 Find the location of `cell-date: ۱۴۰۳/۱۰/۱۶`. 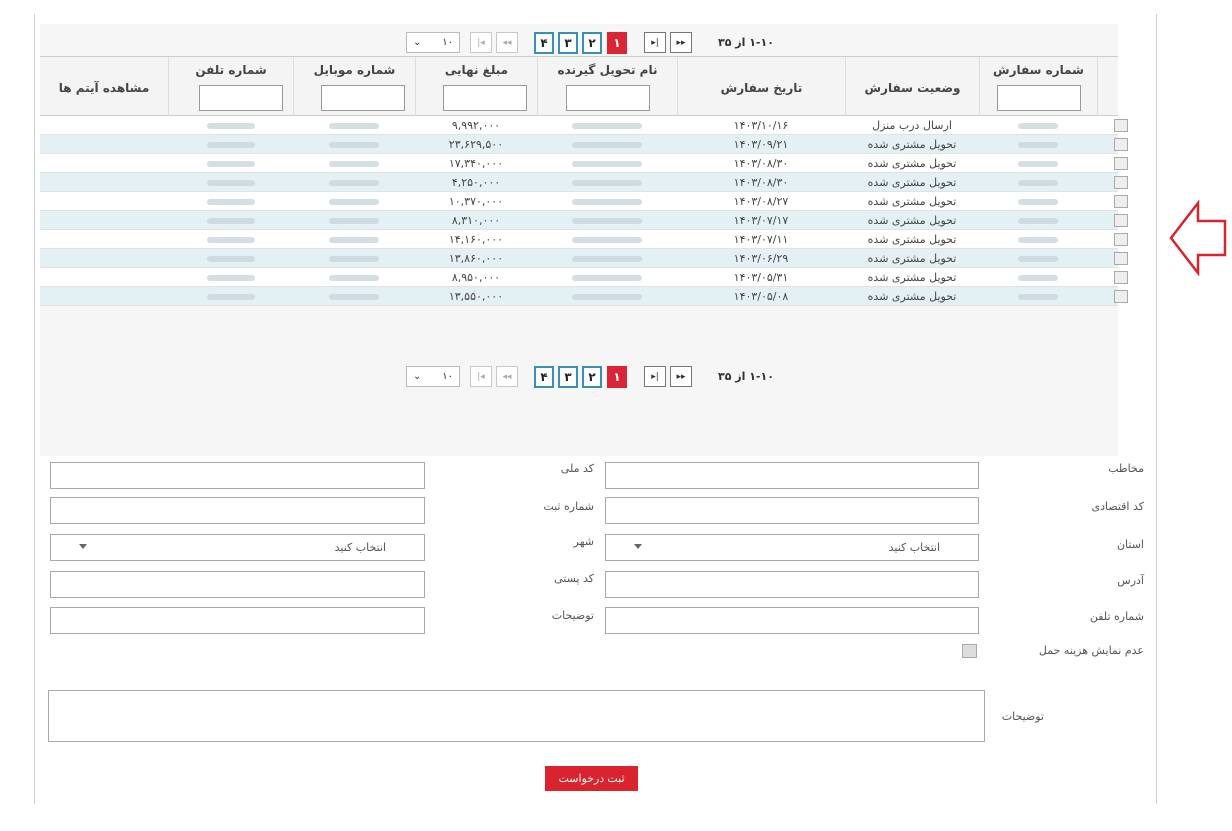

cell-date: ۱۴۰۳/۱۰/۱۶ is located at coordinates (761, 125).